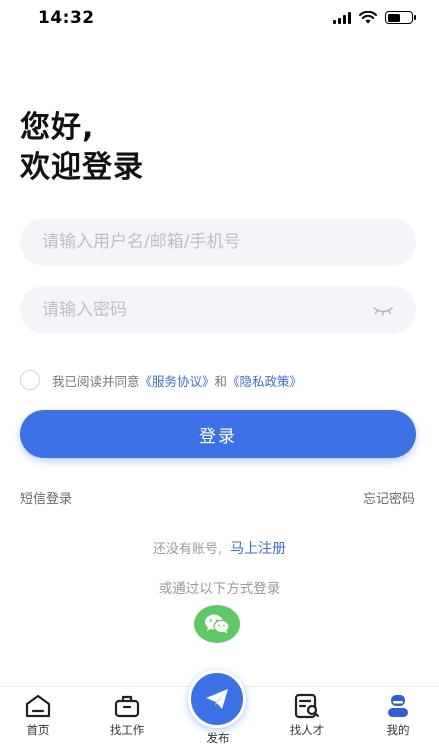 The height and width of the screenshot is (745, 439). What do you see at coordinates (66, 18) in the screenshot?
I see `status-time: 14:32` at bounding box center [66, 18].